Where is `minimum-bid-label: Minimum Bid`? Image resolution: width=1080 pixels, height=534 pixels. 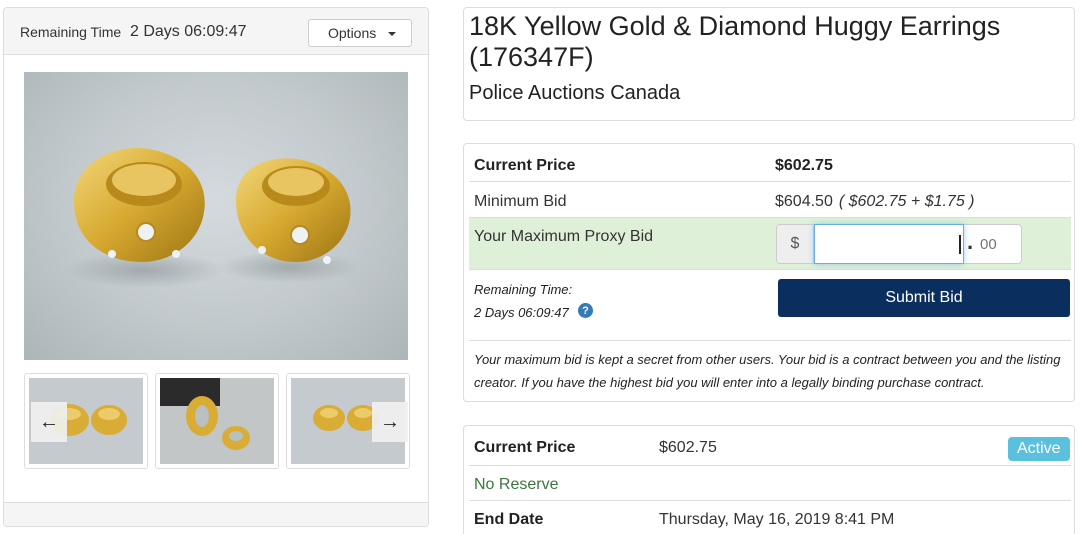
minimum-bid-label: Minimum Bid is located at coordinates (520, 201).